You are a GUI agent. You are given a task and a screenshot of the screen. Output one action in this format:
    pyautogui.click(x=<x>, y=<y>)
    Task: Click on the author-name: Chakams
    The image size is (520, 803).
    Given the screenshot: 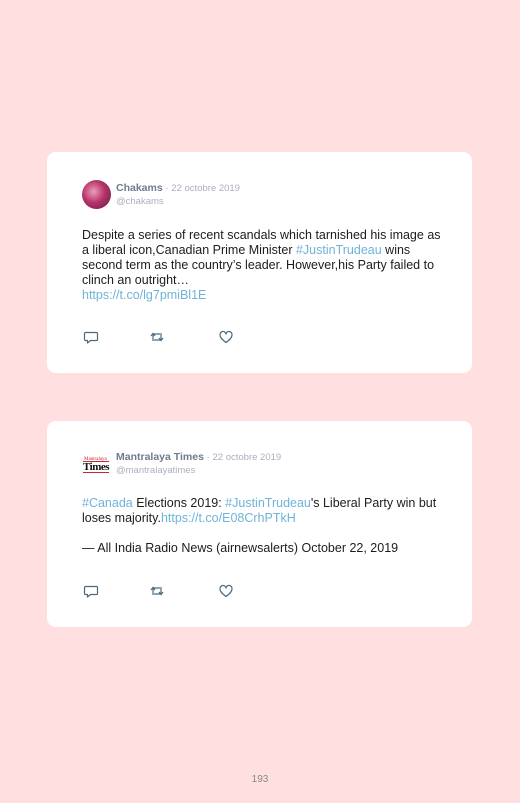 What is the action you would take?
    pyautogui.click(x=139, y=188)
    